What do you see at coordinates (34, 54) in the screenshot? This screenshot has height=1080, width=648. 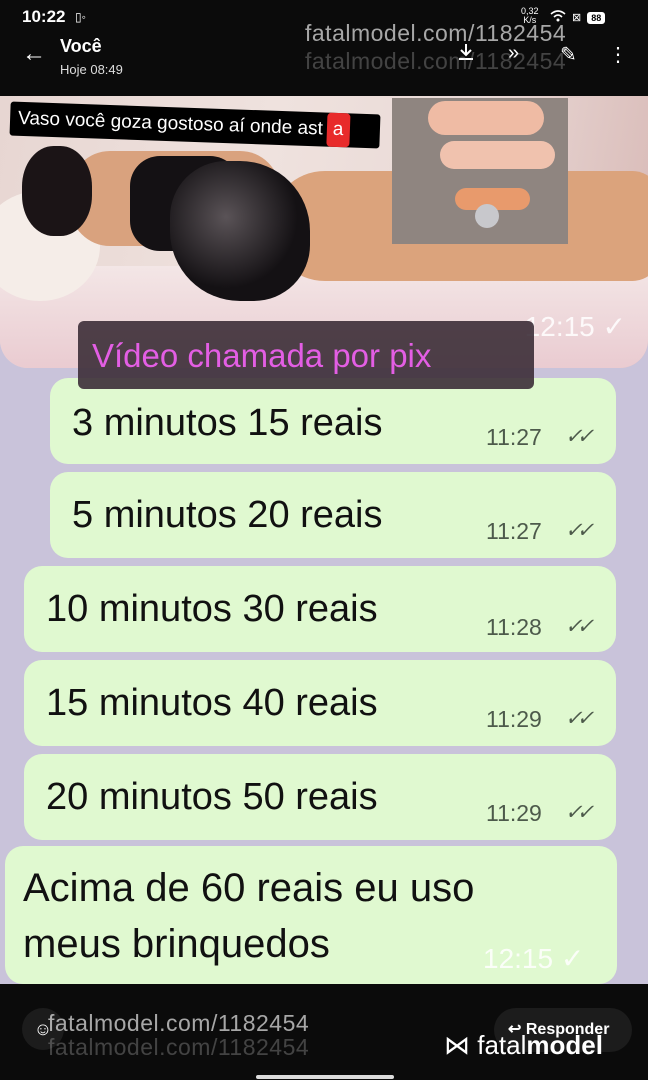 I see `back-arrow-icon: ←` at bounding box center [34, 54].